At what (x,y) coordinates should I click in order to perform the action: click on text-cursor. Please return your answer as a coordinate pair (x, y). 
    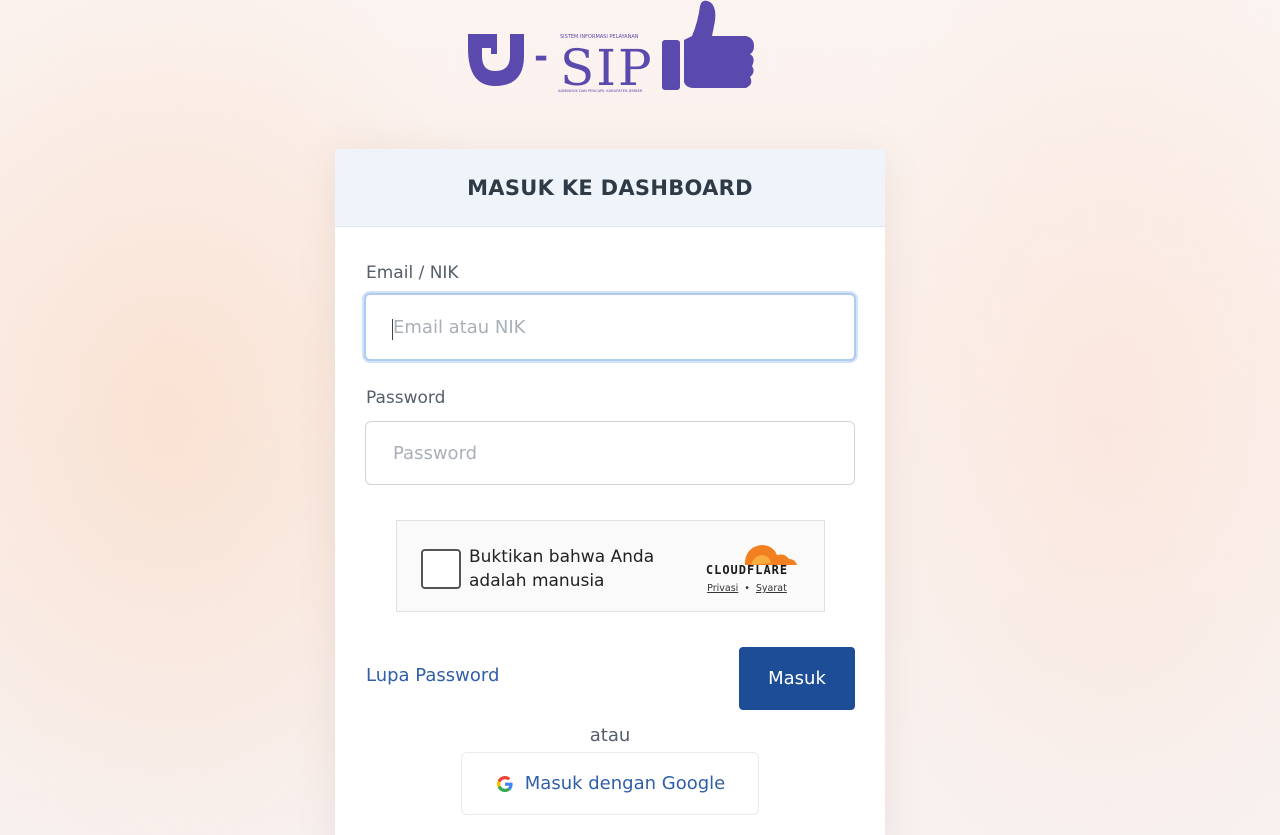
    Looking at the image, I should click on (392, 329).